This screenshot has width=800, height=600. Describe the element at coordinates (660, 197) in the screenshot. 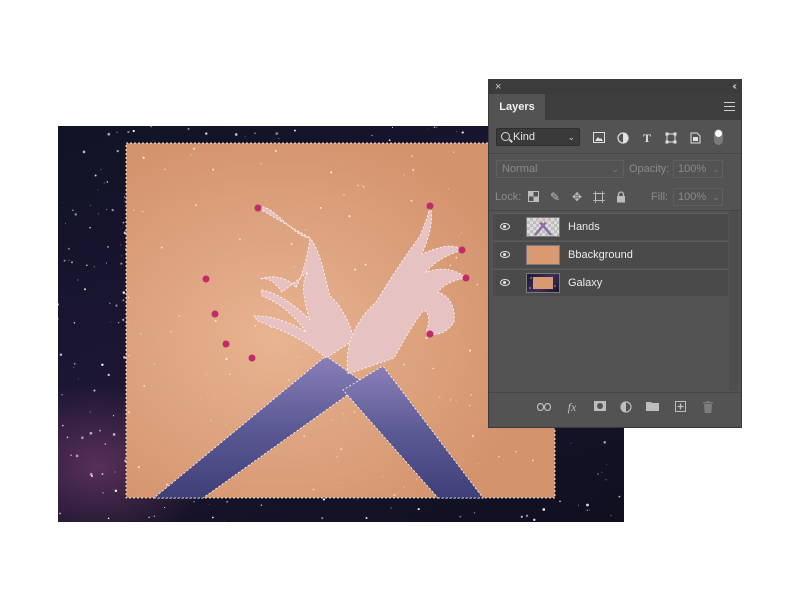

I see `fill-label: Fill:` at that location.